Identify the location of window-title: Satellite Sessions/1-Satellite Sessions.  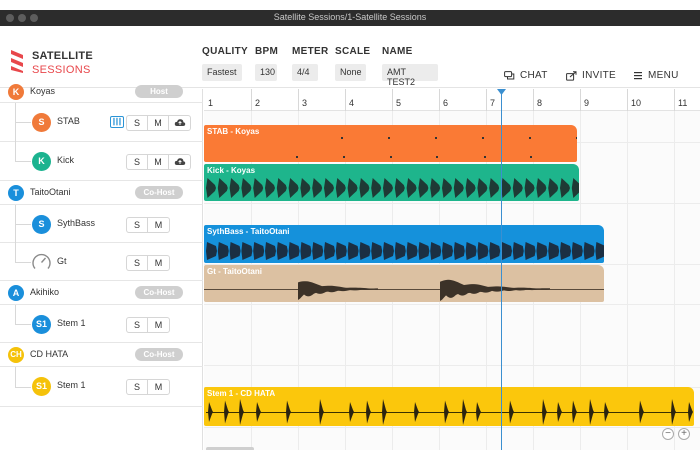
(350, 17).